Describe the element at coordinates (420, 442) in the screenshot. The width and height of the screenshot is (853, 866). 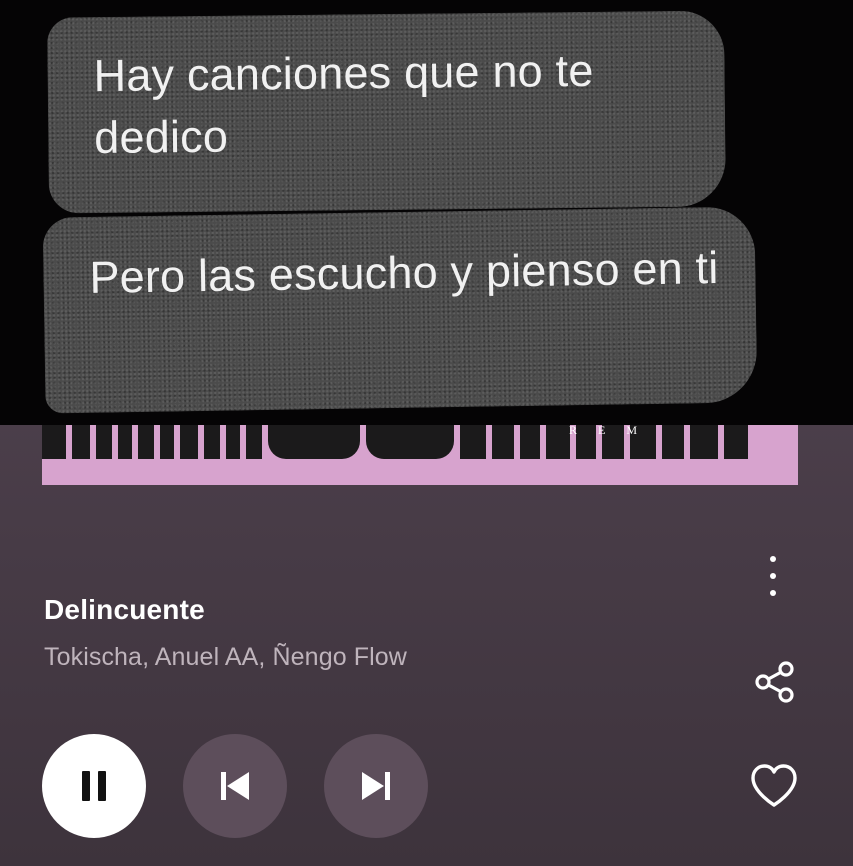
I see `artwork-banner-lettering` at that location.